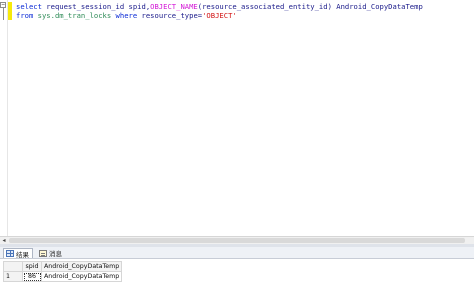  I want to click on keyword-from: from, so click(25, 15).